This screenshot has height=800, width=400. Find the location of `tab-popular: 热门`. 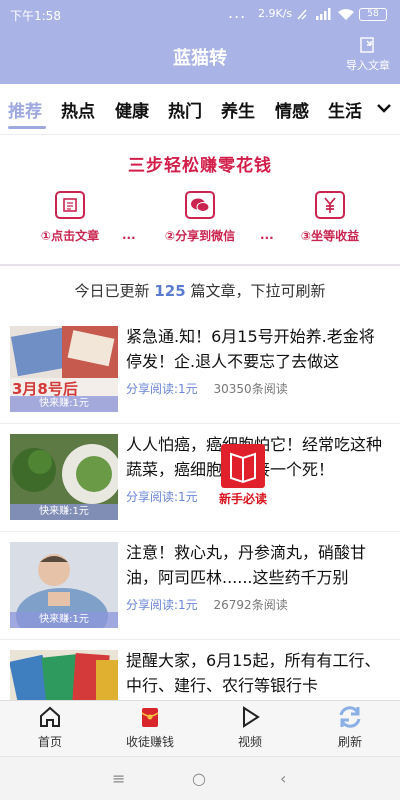

tab-popular: 热门 is located at coordinates (185, 109).